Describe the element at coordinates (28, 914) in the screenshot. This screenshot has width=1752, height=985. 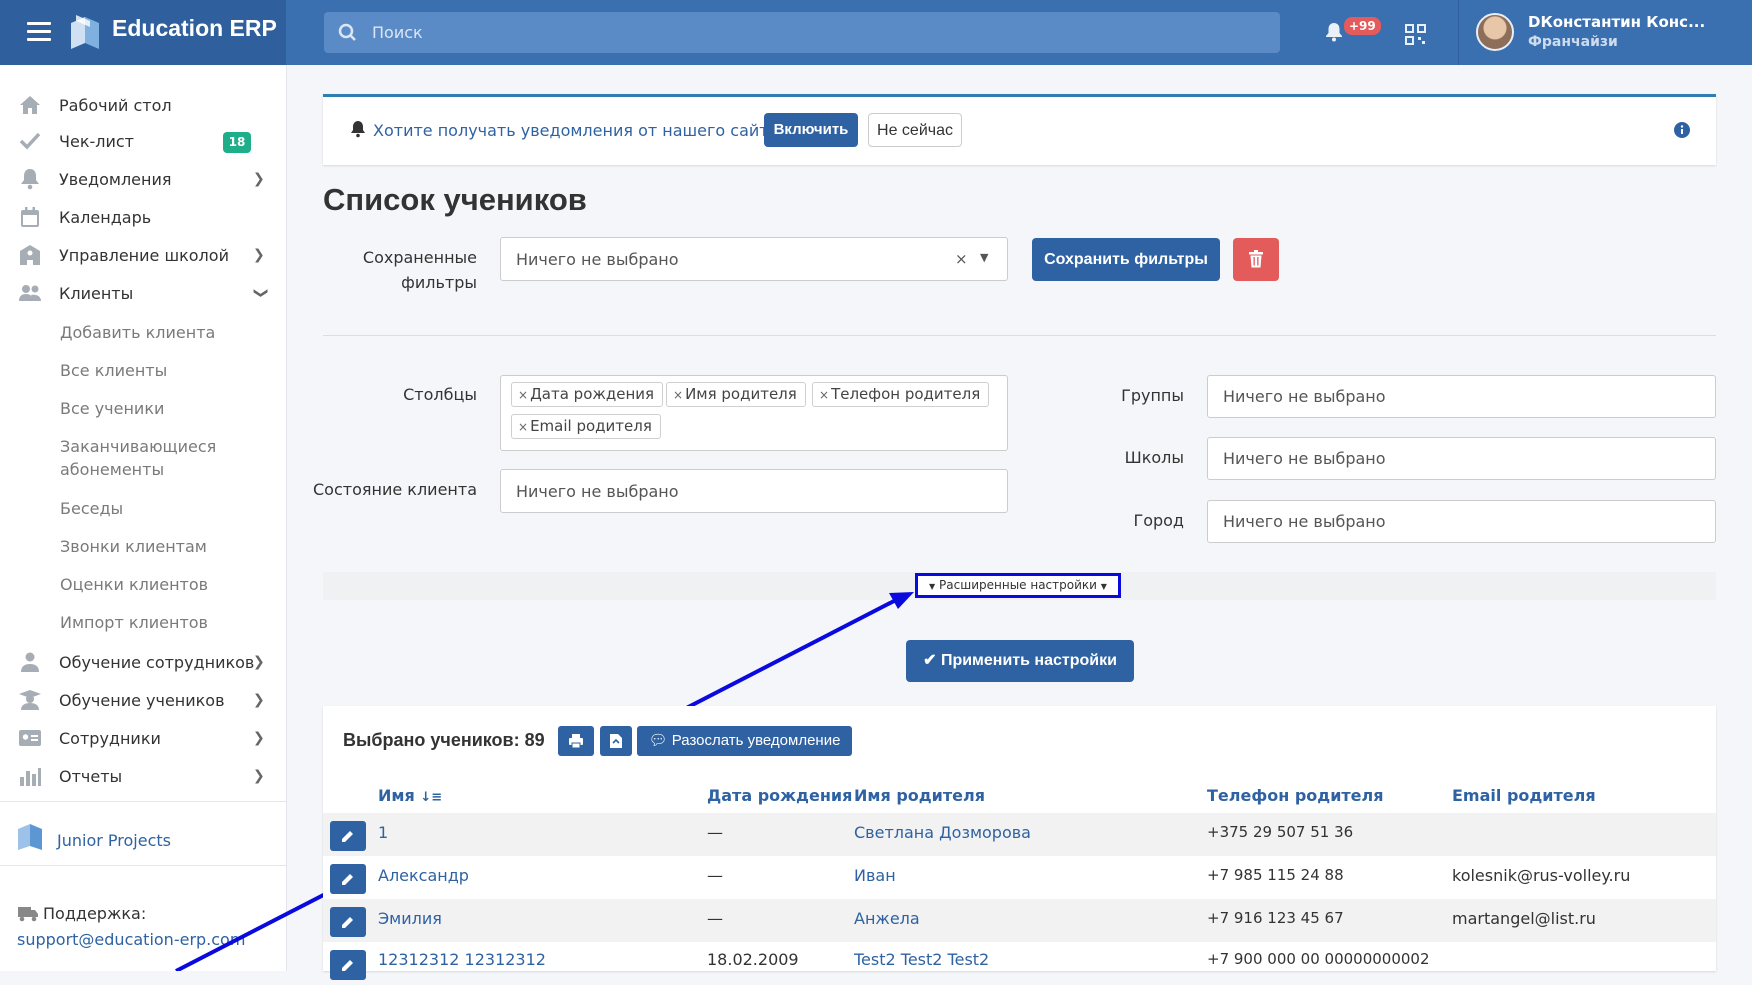
I see `truck-icon` at that location.